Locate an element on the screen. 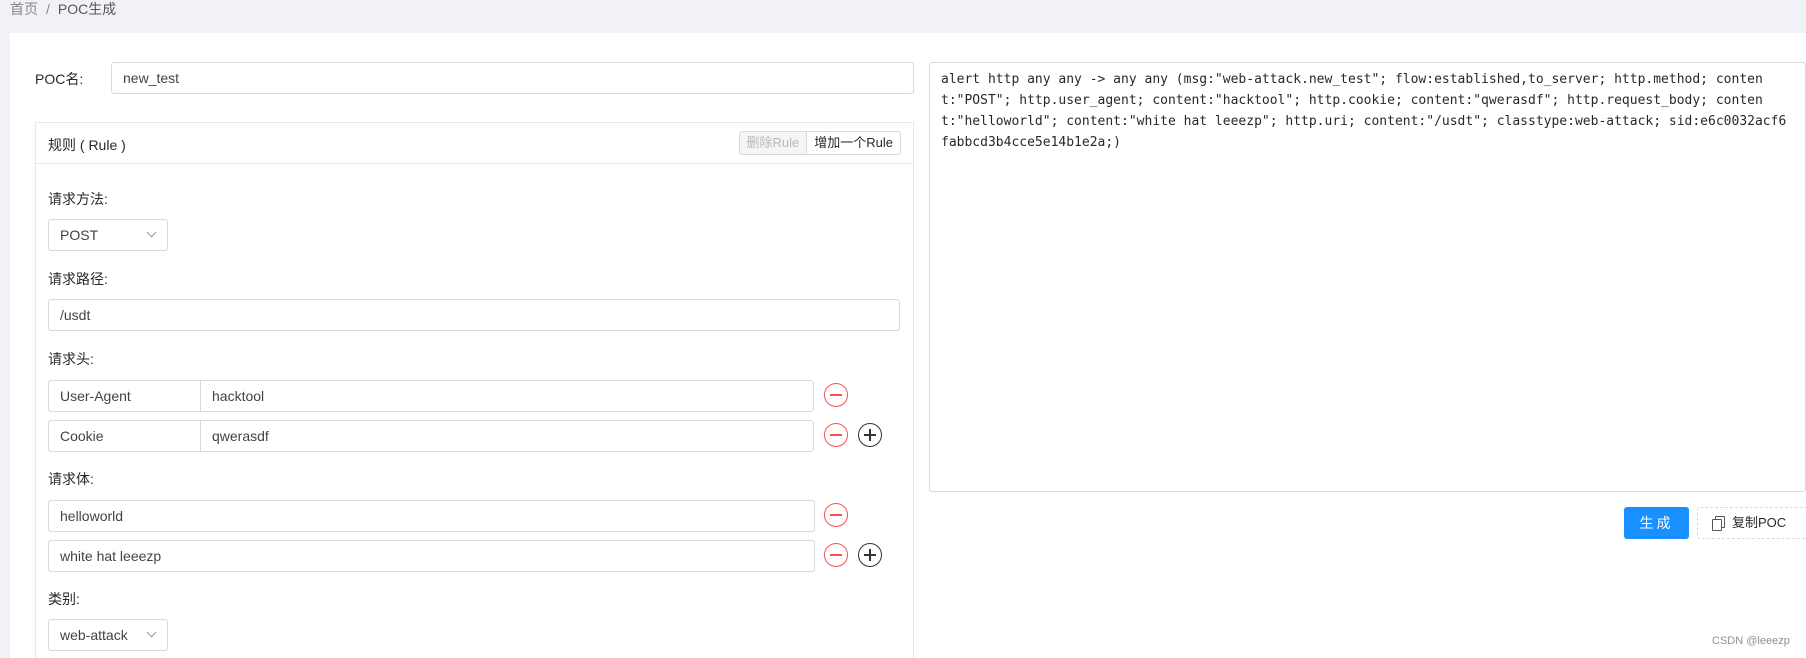 The image size is (1806, 658). body-input: helloworld is located at coordinates (431, 516).